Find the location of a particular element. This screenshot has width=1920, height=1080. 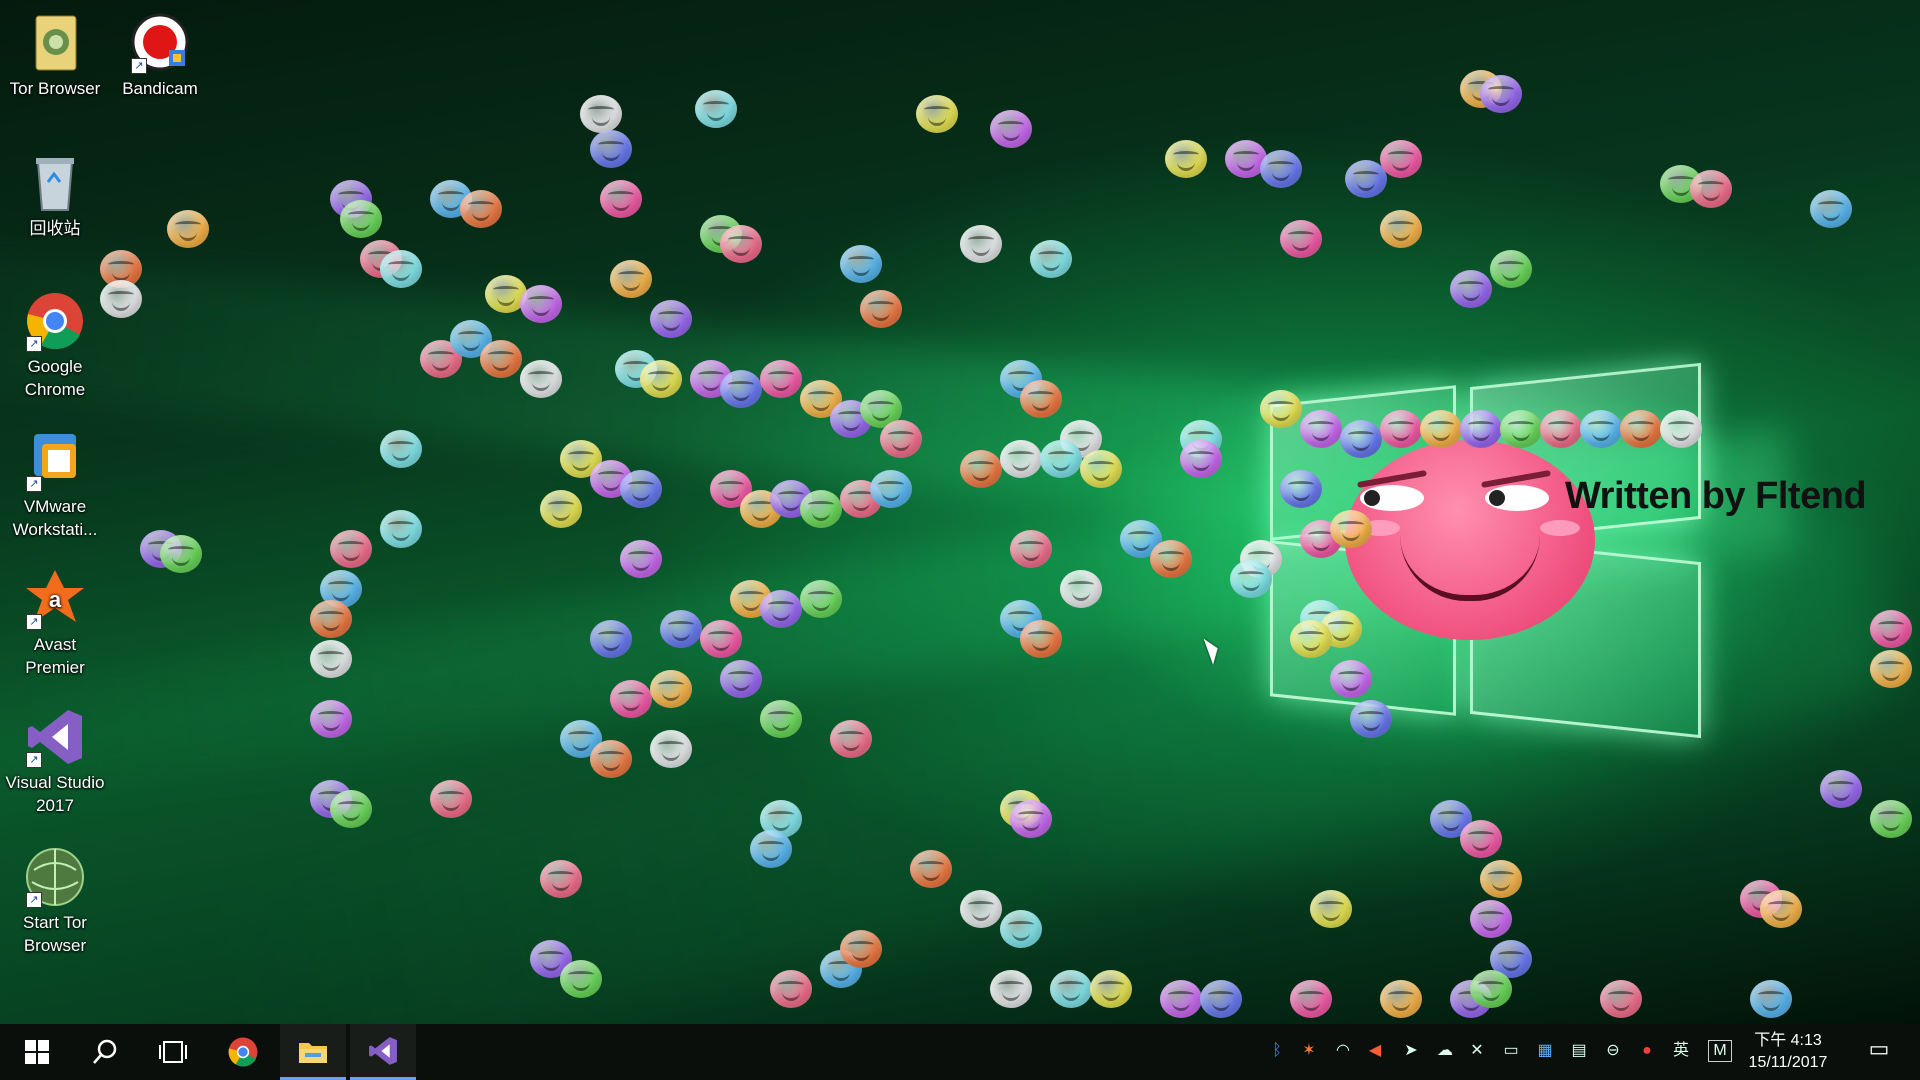

desktop-icon-recycle-bin: 回收站 is located at coordinates (55, 196).